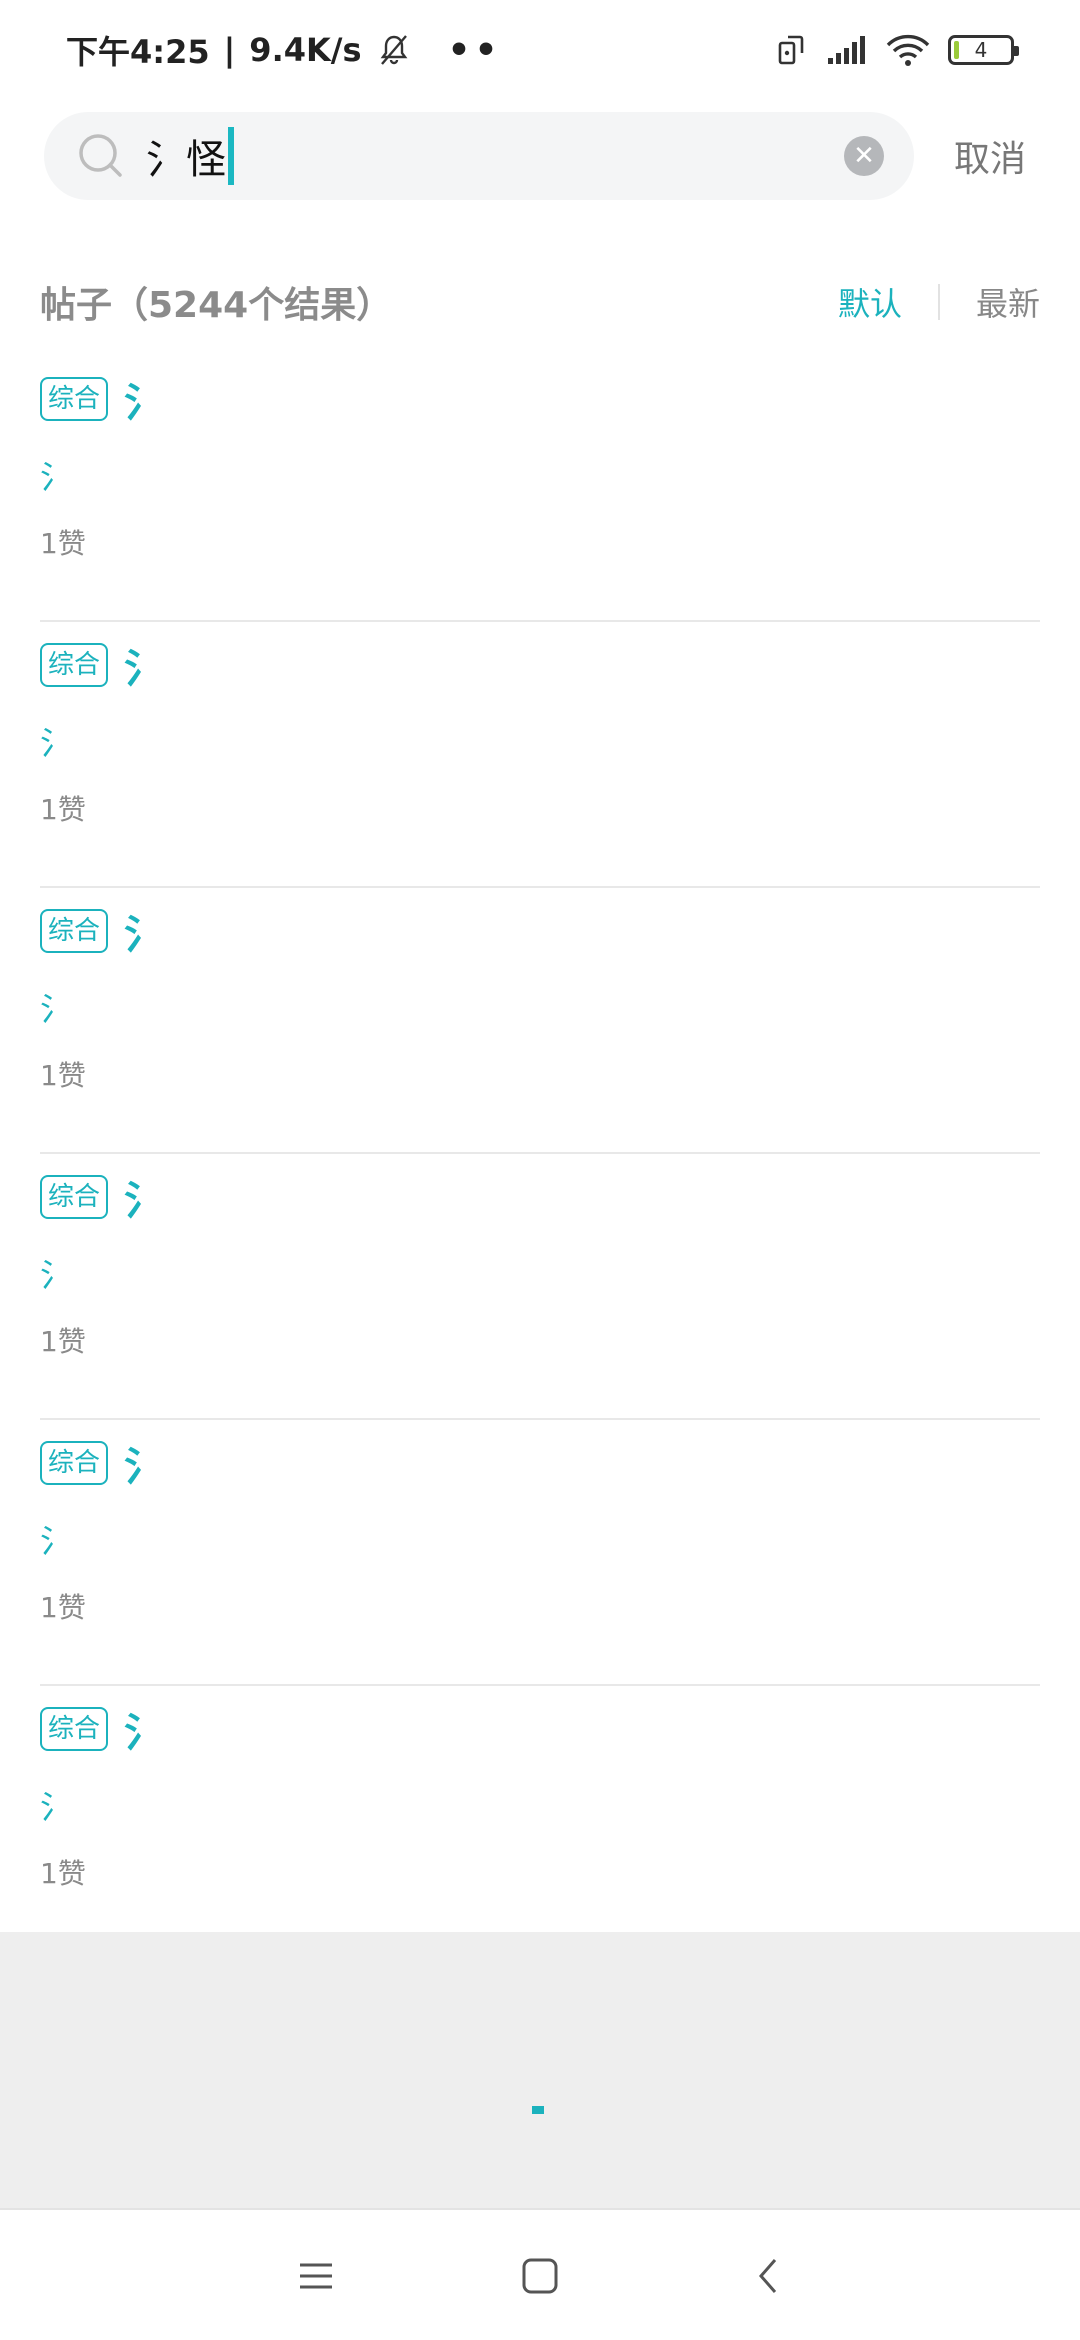 Image resolution: width=1080 pixels, height=2340 pixels. I want to click on sort-divider, so click(938, 302).